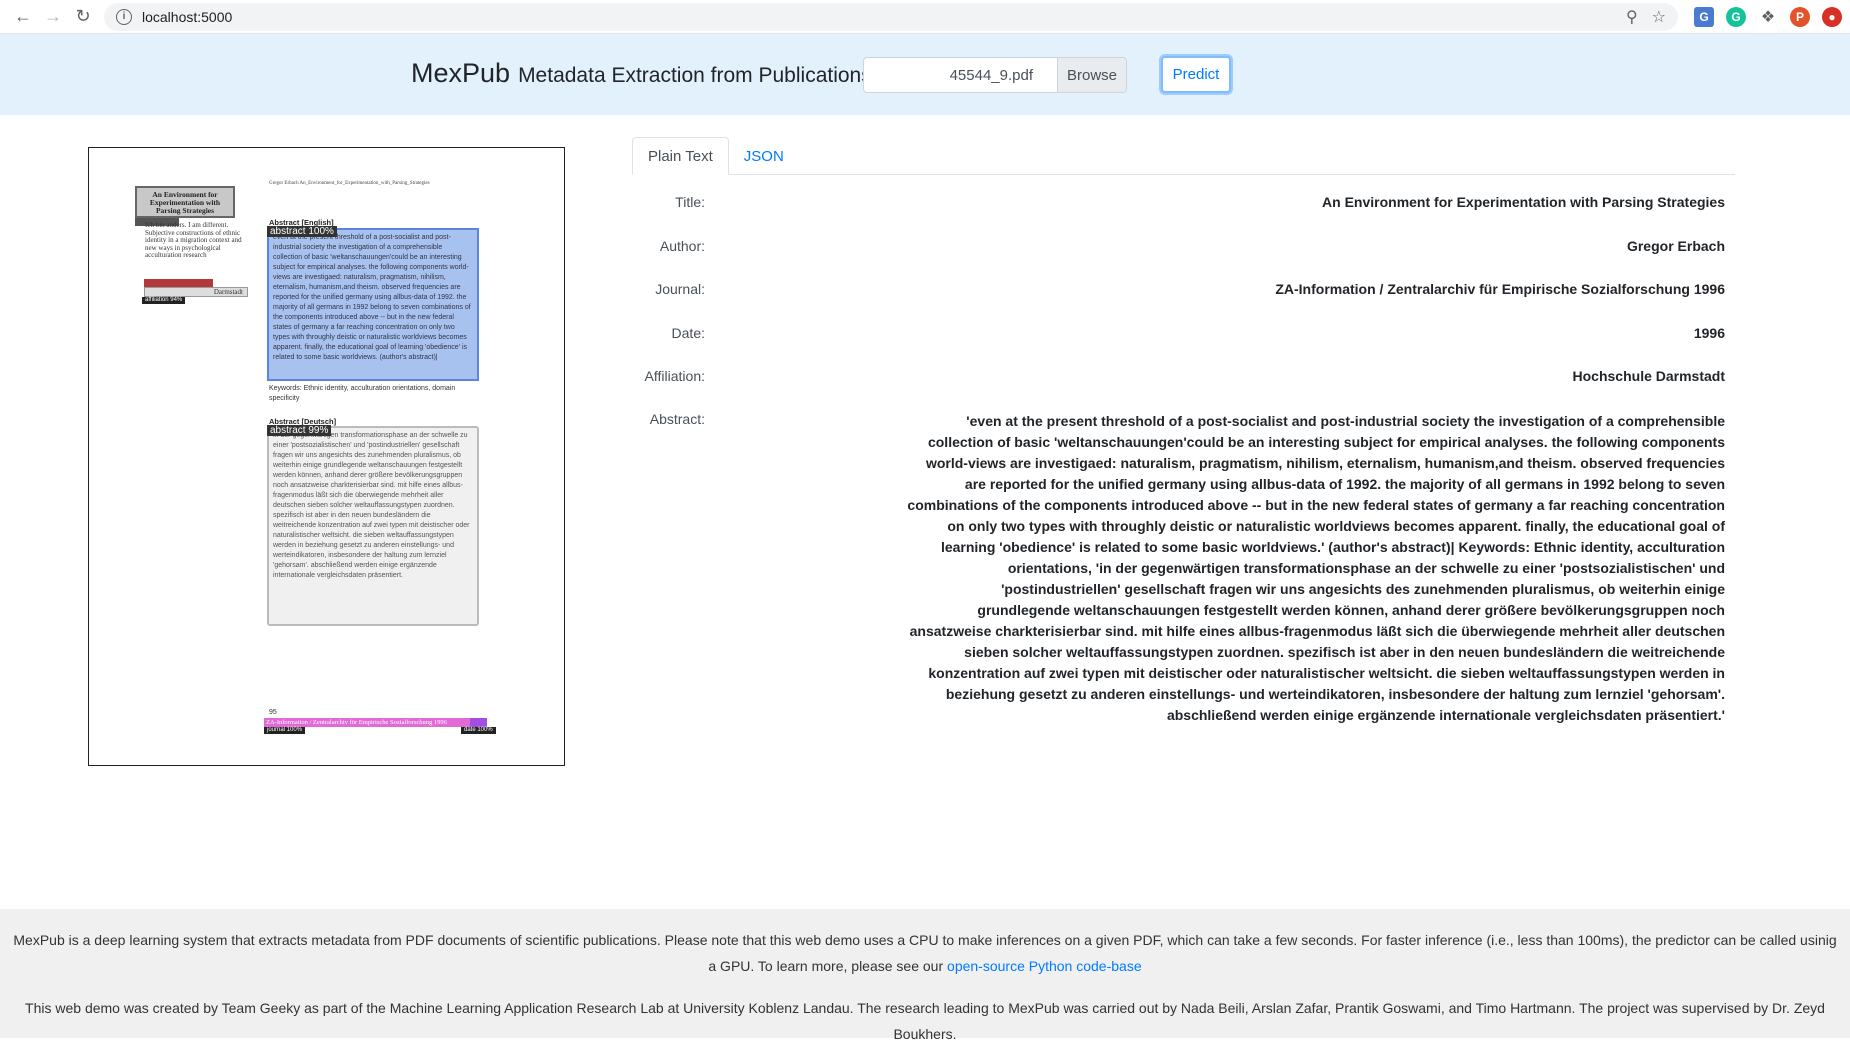 The image size is (1850, 1047). What do you see at coordinates (23, 17) in the screenshot?
I see `back-arrow-icon: ←` at bounding box center [23, 17].